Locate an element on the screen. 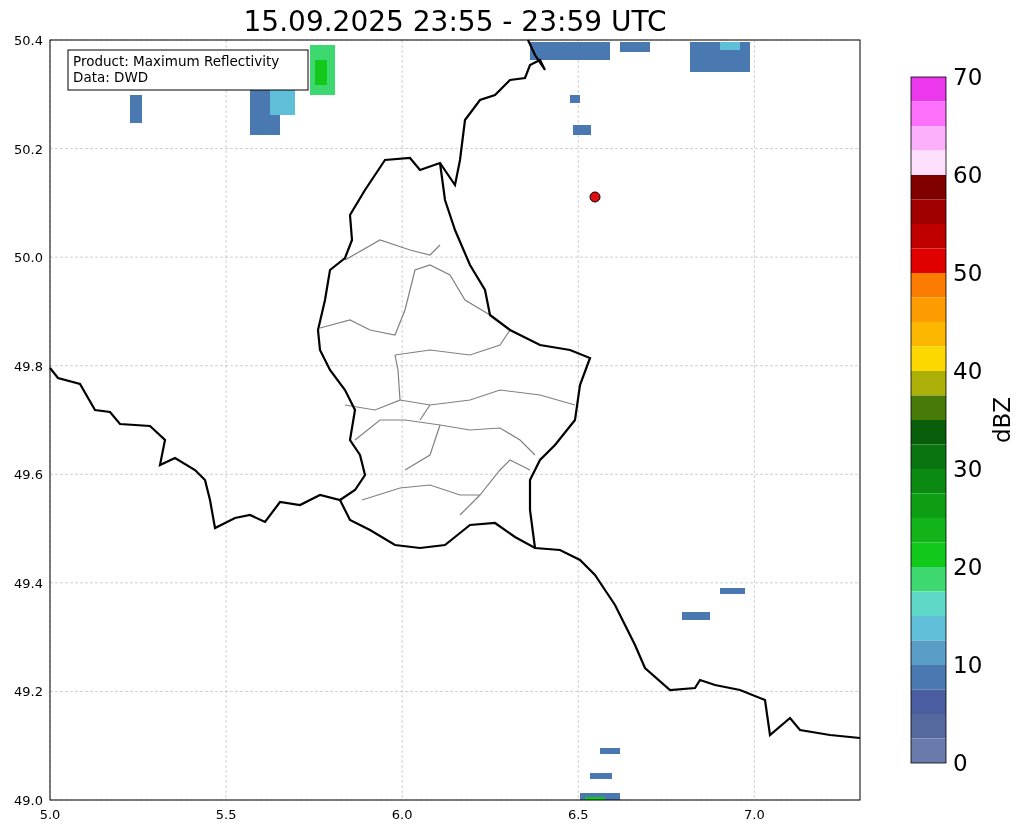 Image resolution: width=1023 pixels, height=834 pixels. colorbar-tick-label: 50 is located at coordinates (968, 273).